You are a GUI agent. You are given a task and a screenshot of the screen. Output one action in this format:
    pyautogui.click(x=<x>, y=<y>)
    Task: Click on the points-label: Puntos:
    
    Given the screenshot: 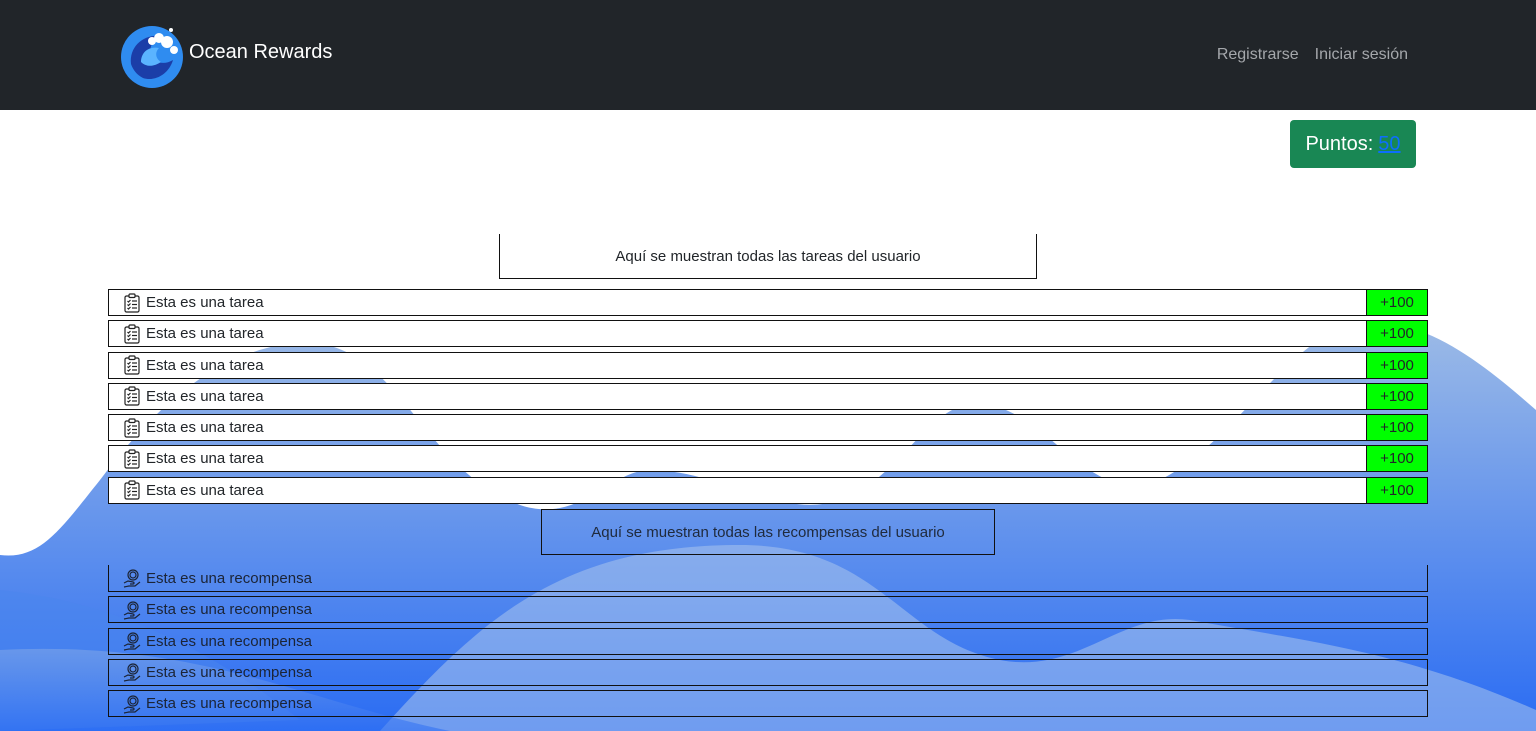 What is the action you would take?
    pyautogui.click(x=1339, y=143)
    